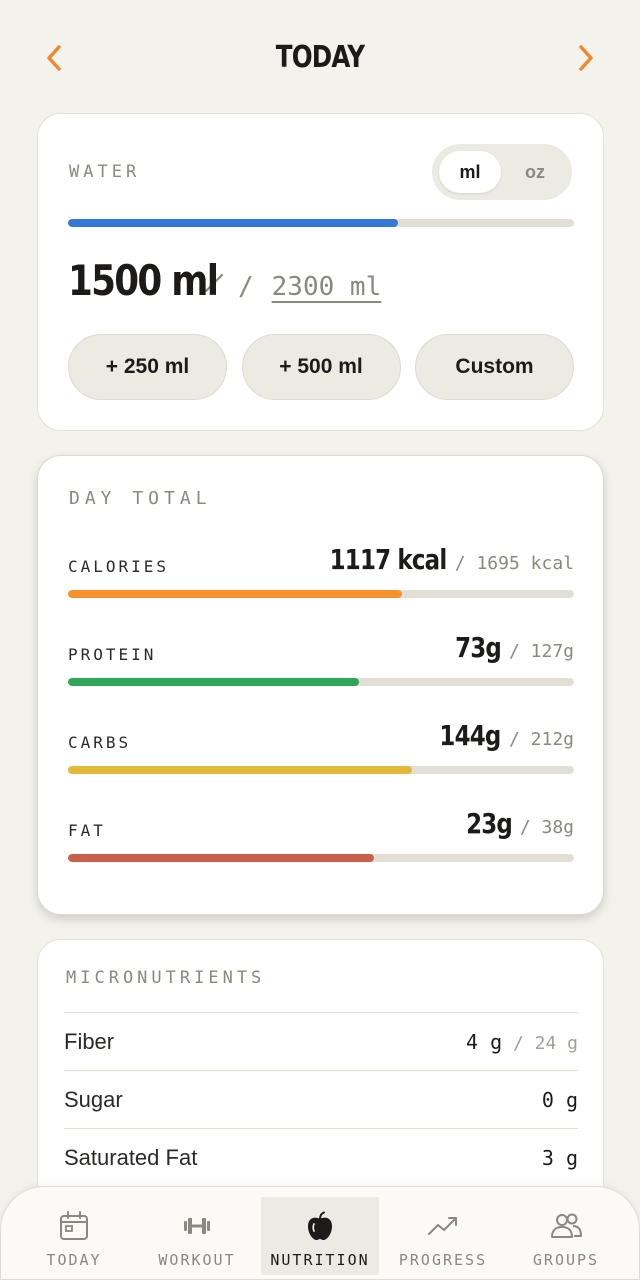 The image size is (640, 1280). I want to click on macro-goal: / 38g, so click(546, 827).